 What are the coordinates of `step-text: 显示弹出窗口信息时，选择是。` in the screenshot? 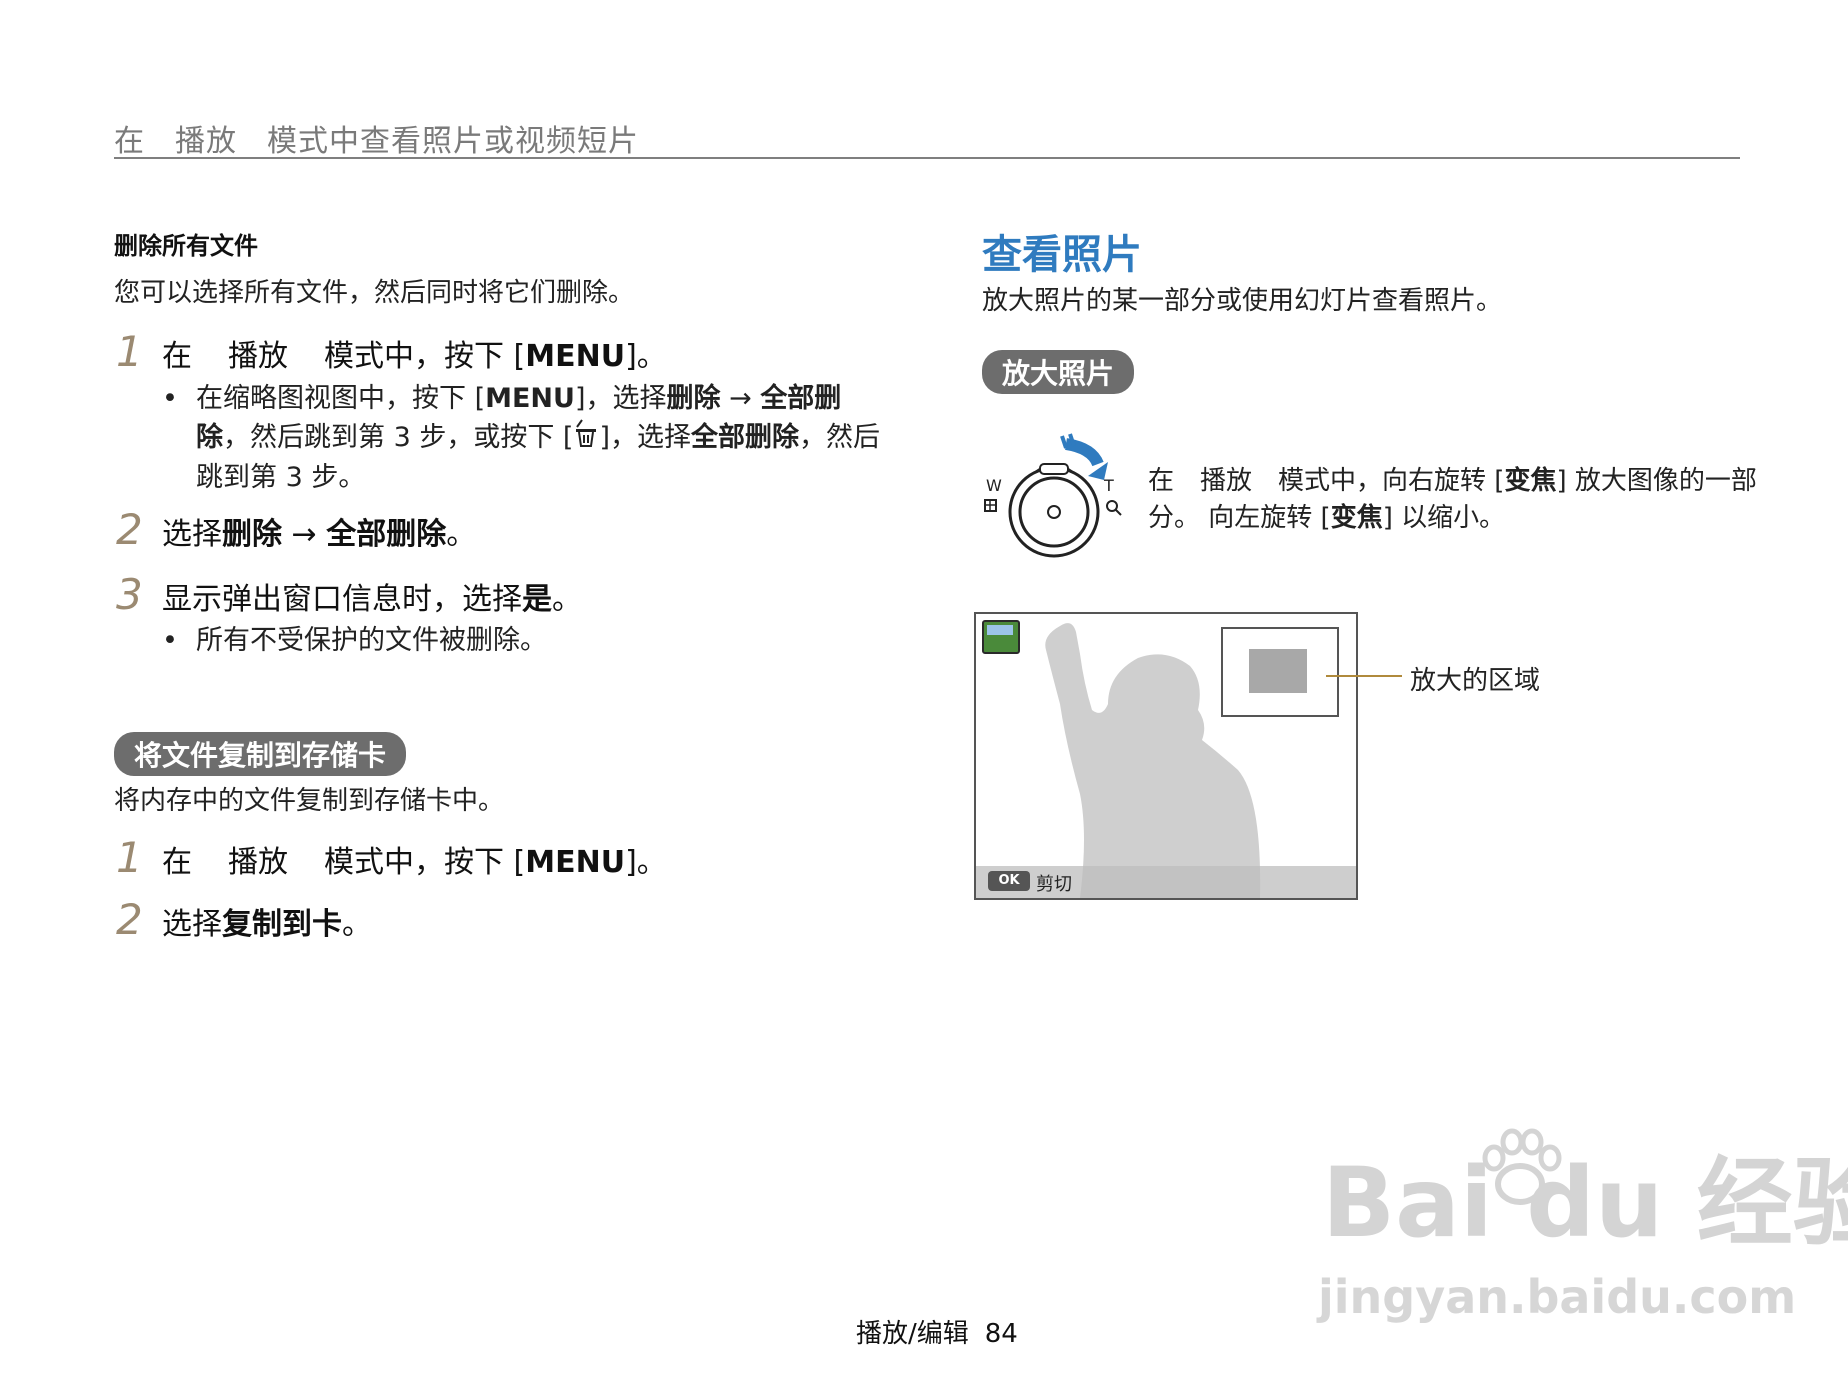 It's located at (372, 599).